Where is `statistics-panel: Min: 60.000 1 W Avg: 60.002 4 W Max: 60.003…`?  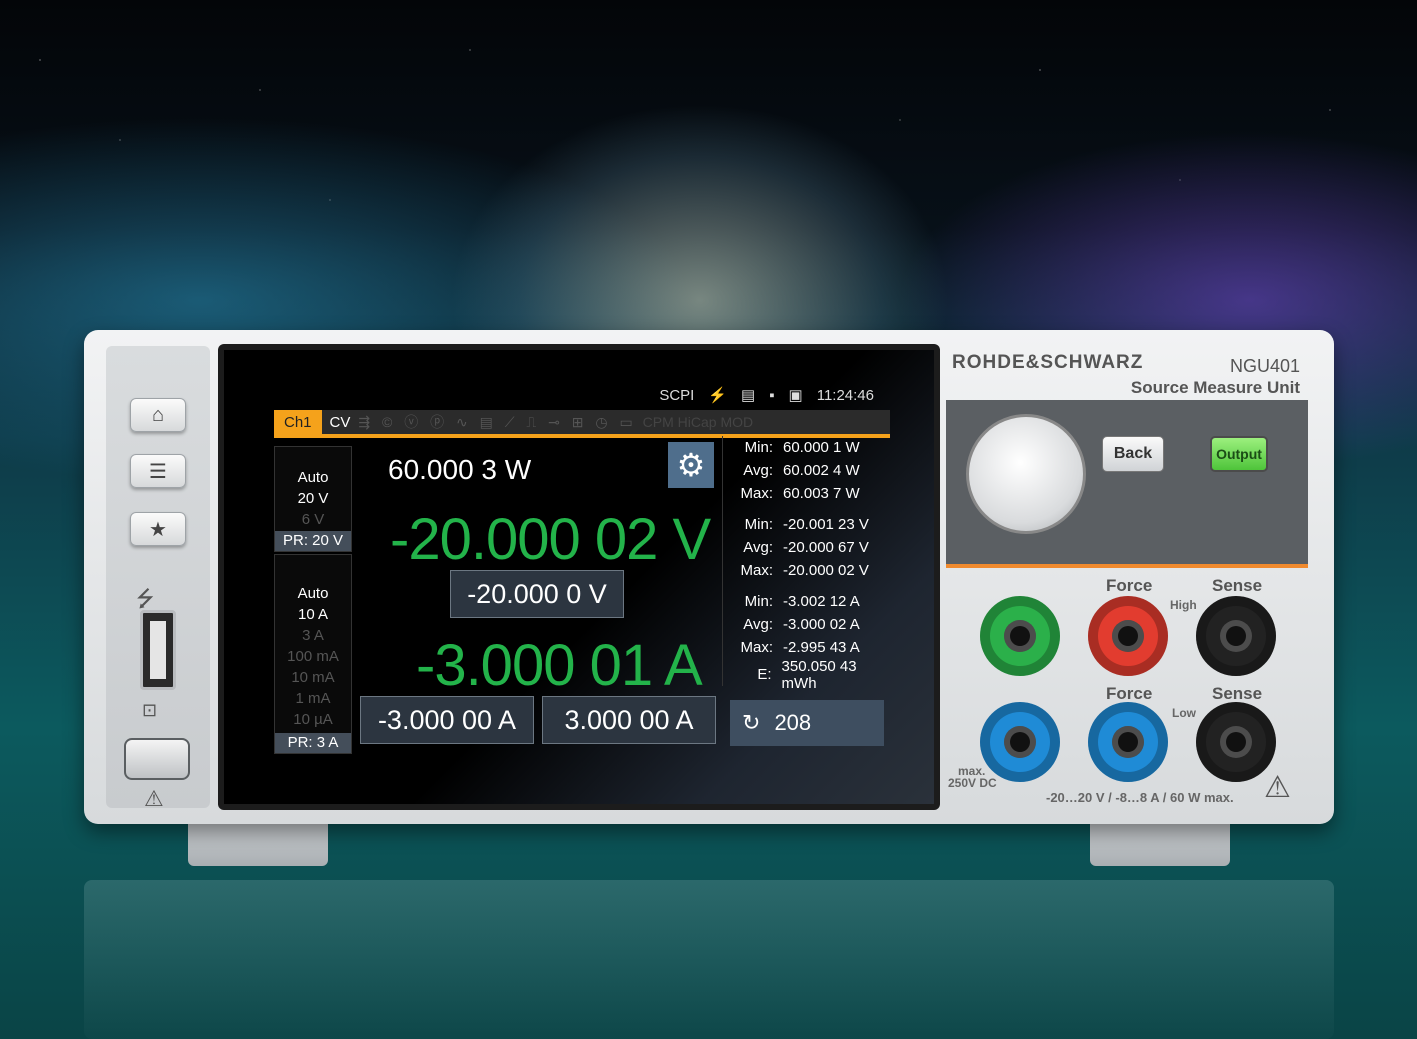
statistics-panel: Min: 60.000 1 W Avg: 60.002 4 W Max: 60.003… is located at coordinates (807, 564).